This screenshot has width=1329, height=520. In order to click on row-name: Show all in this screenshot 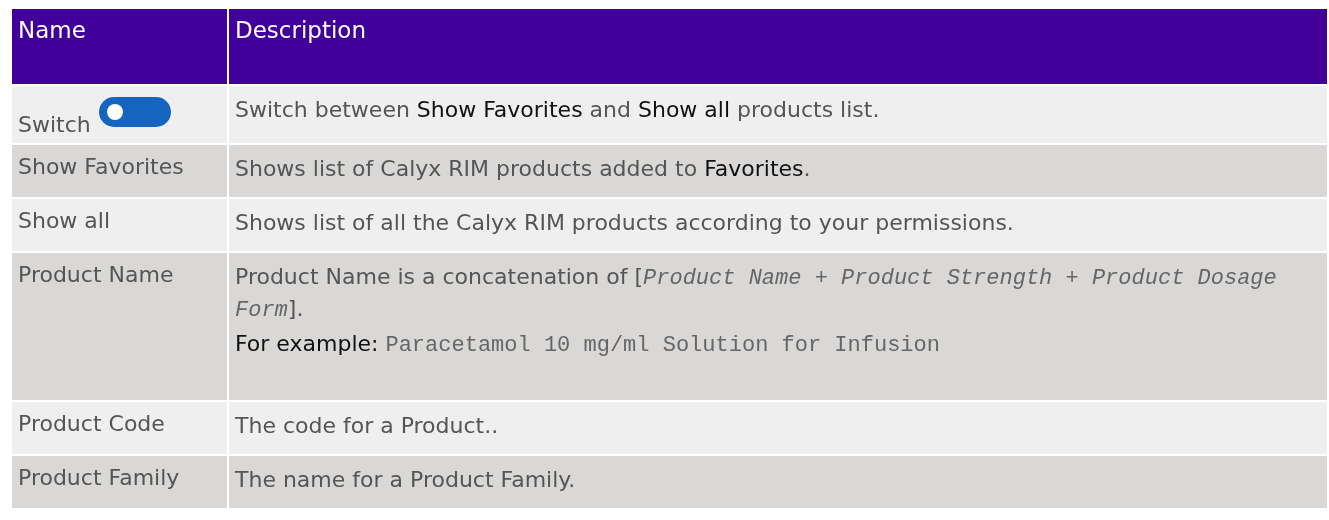, I will do `click(120, 224)`.